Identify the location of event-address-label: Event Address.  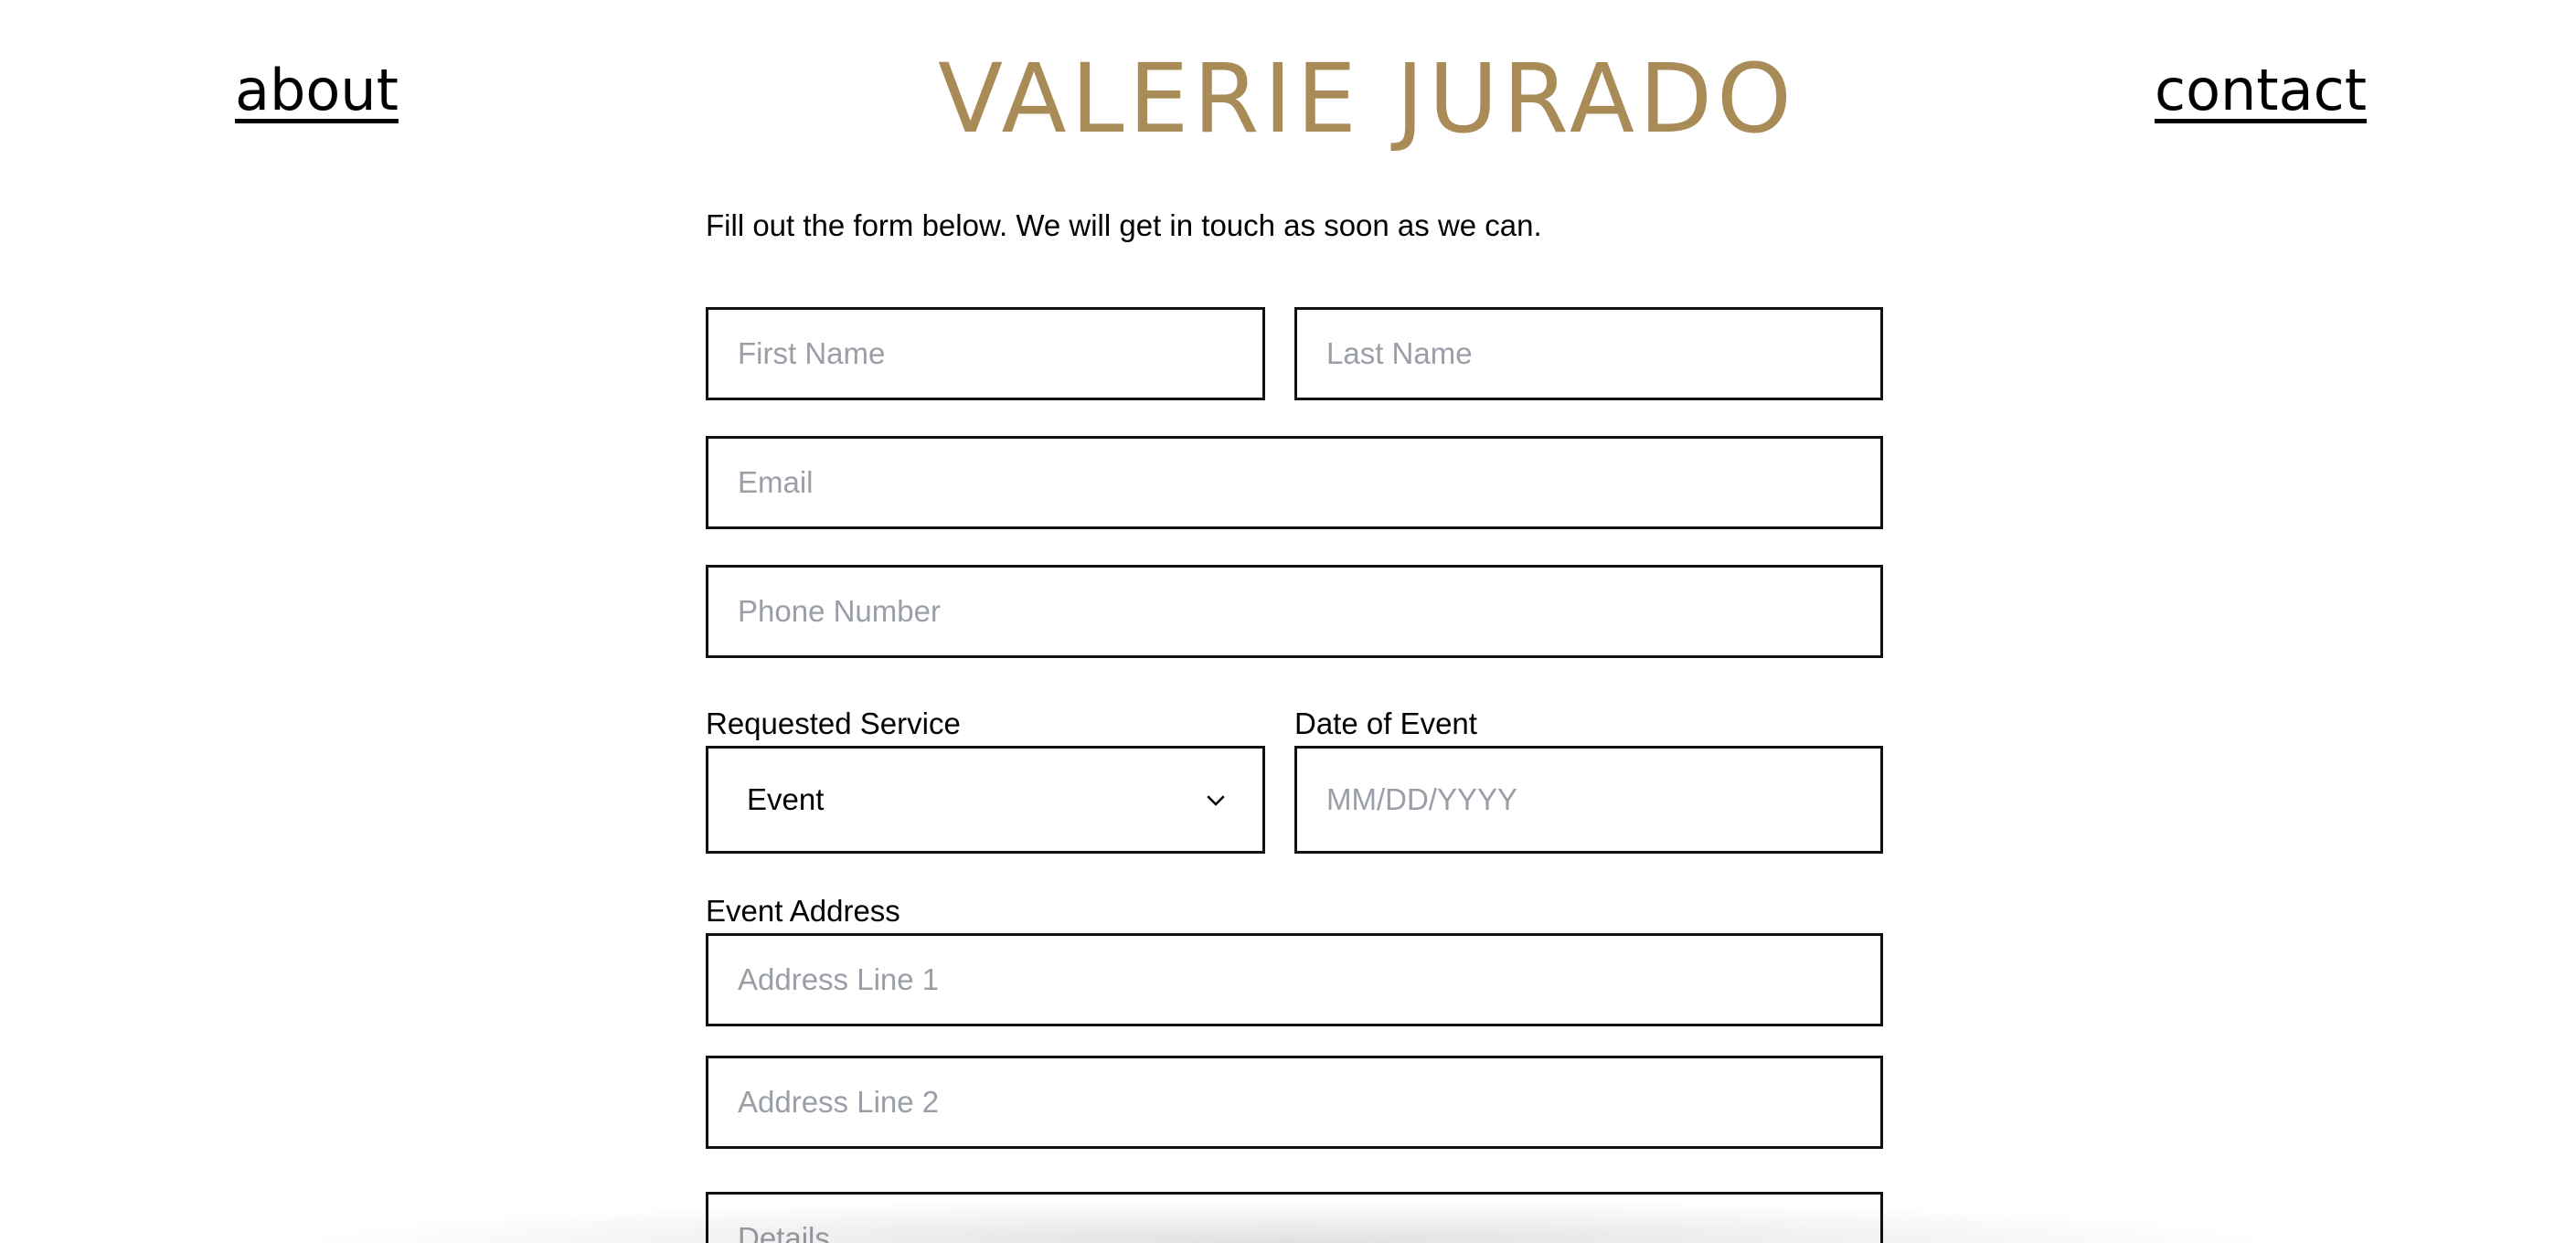
(803, 911).